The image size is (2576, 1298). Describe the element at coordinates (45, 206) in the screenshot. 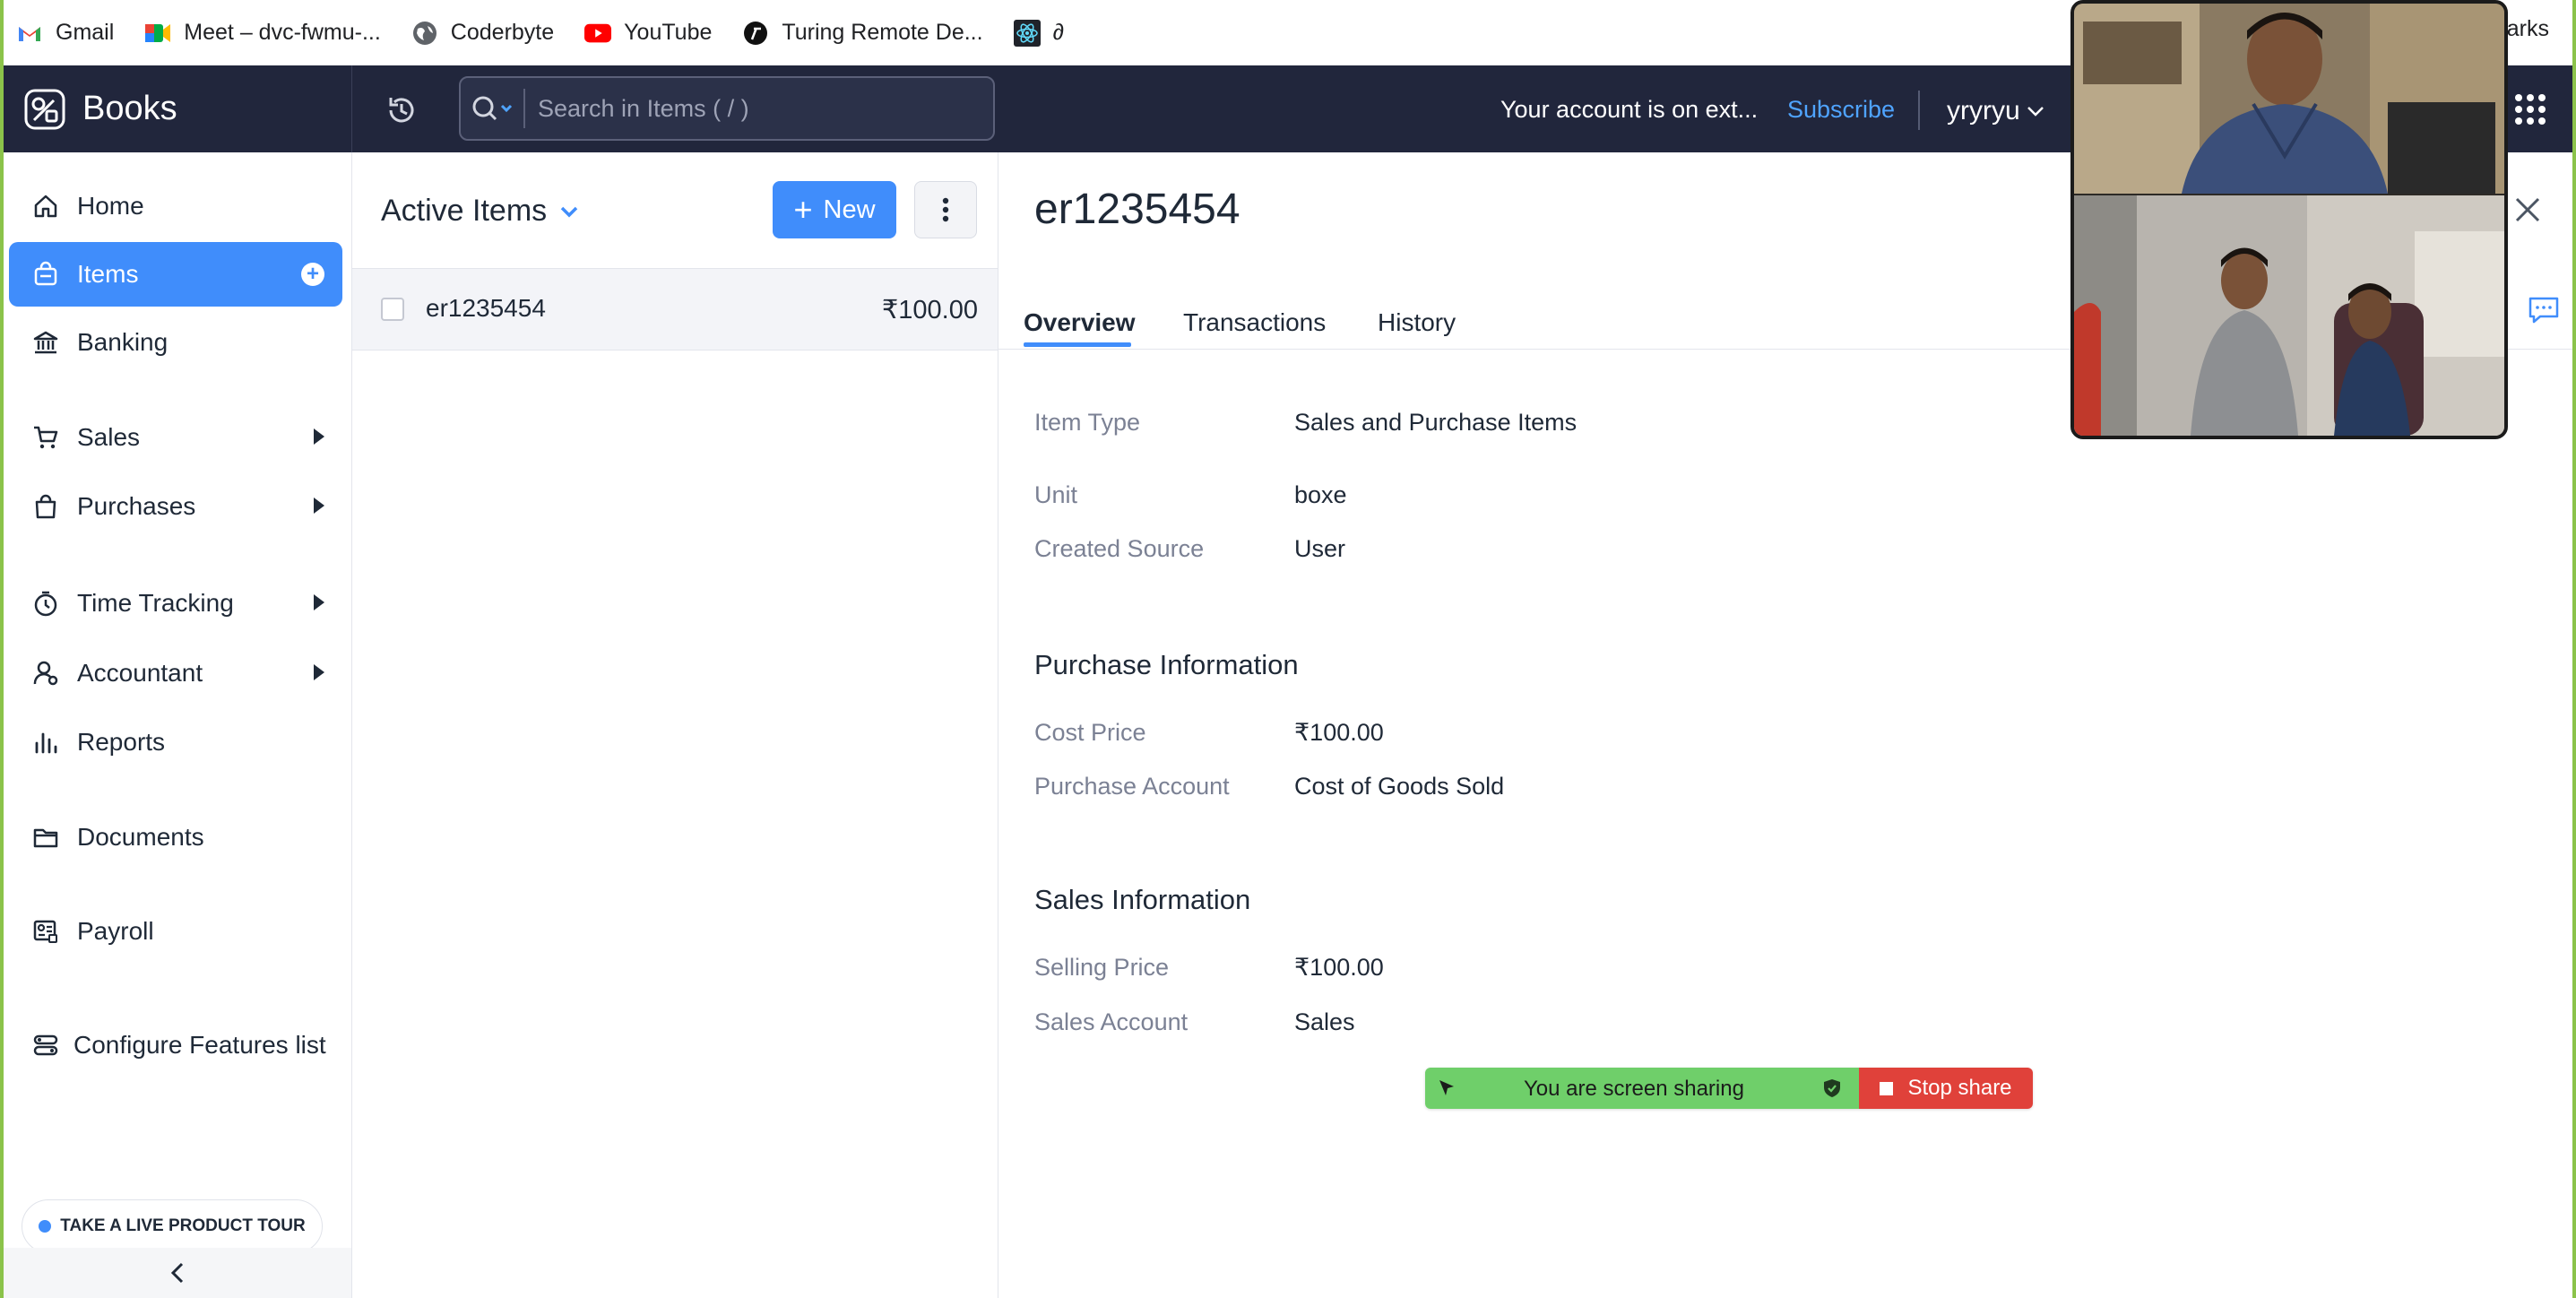

I see `home-icon` at that location.